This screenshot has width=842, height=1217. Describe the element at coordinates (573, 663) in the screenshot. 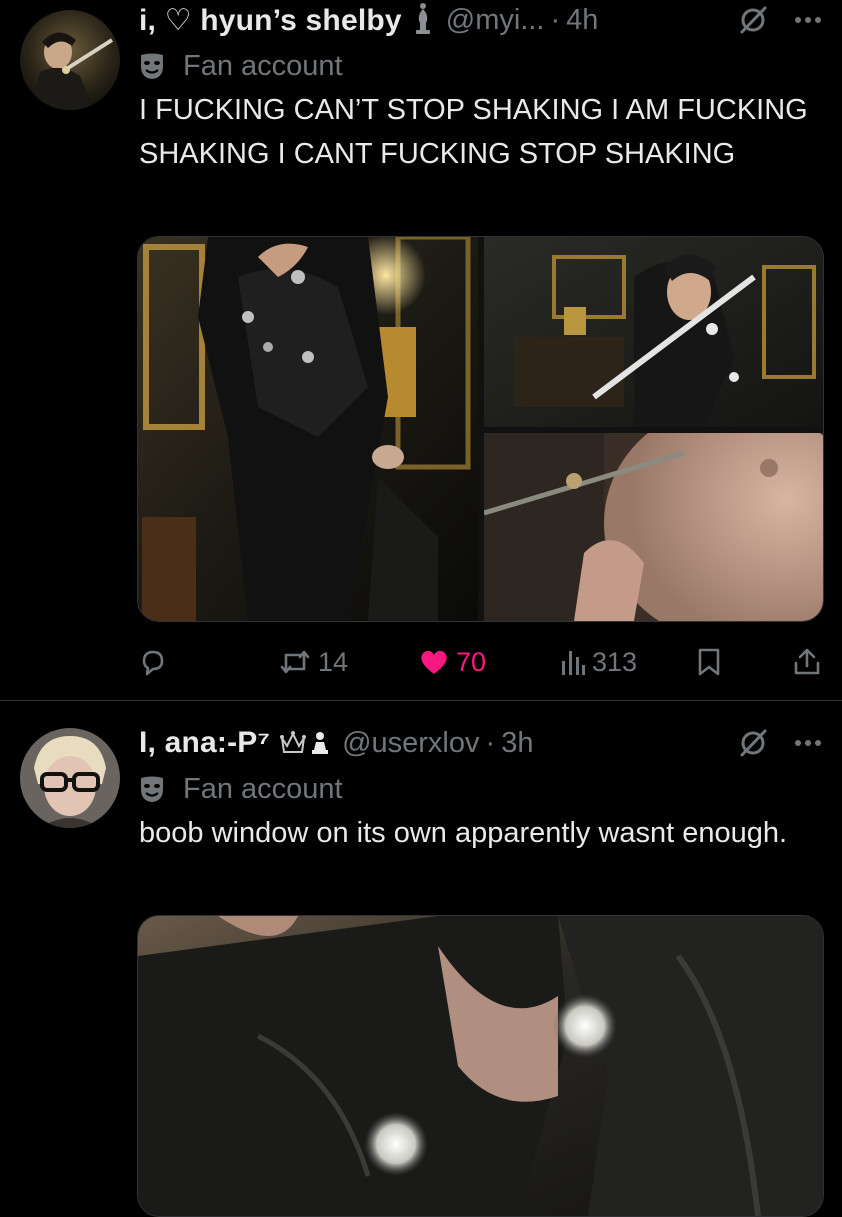

I see `views-icon` at that location.